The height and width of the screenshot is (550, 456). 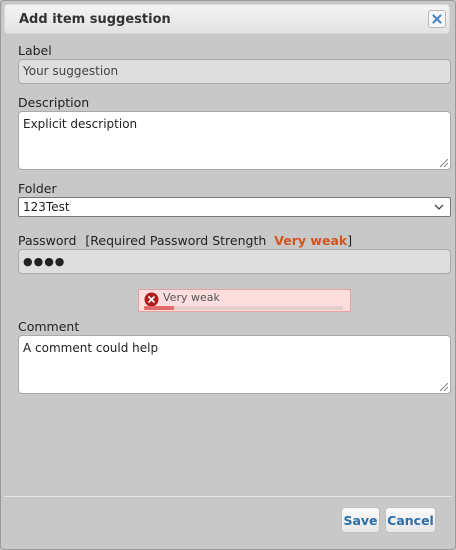 What do you see at coordinates (47, 240) in the screenshot?
I see `password-caption: Password` at bounding box center [47, 240].